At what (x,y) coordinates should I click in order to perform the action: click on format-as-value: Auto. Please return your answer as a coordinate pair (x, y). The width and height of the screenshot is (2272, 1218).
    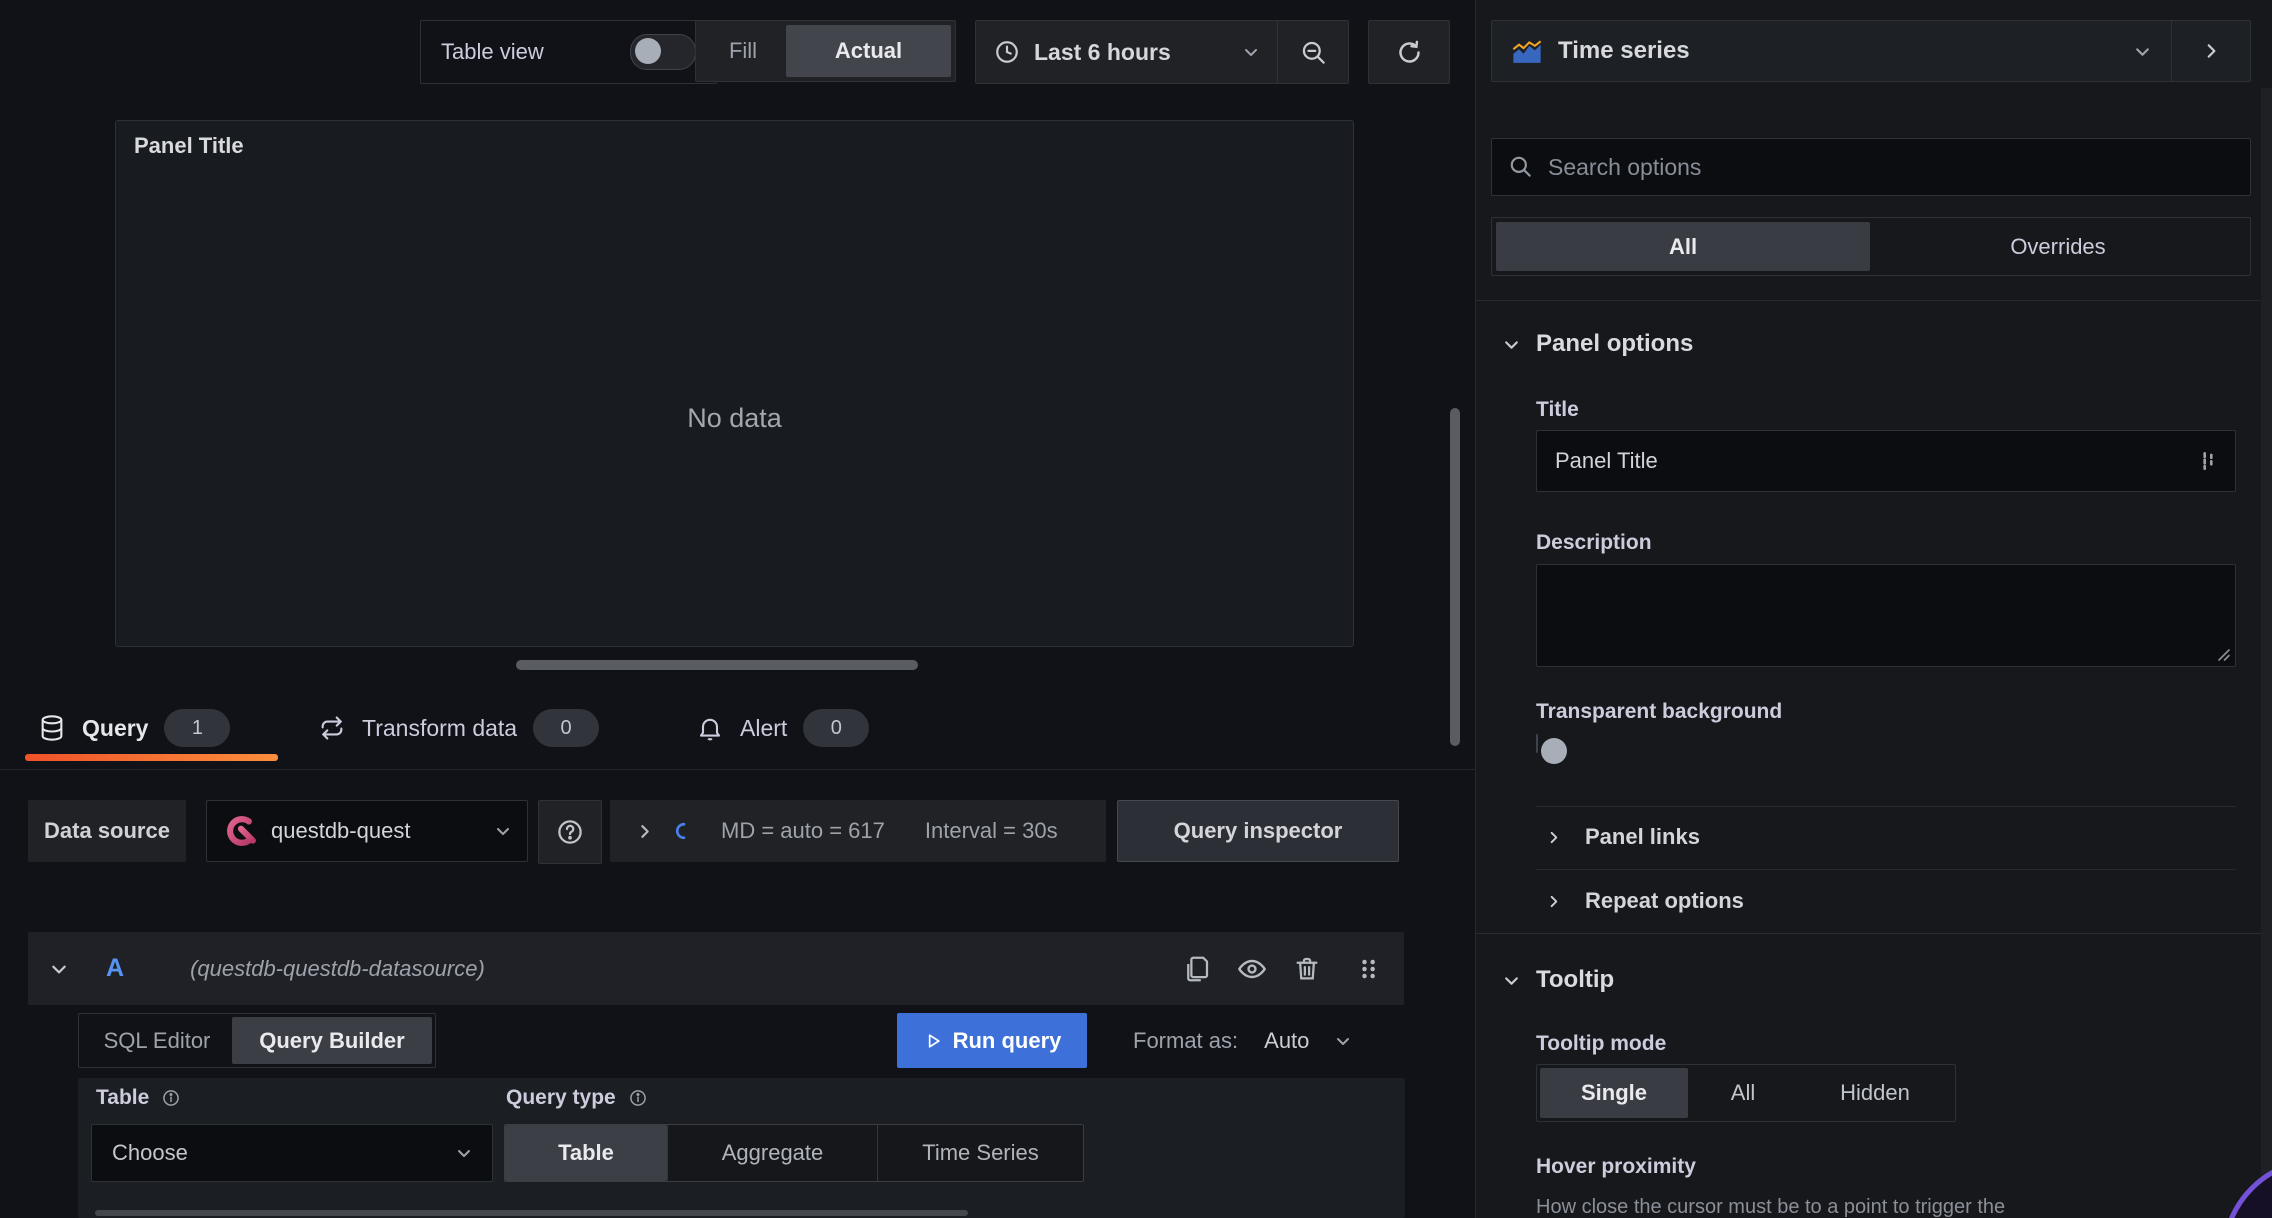
    Looking at the image, I should click on (1287, 1040).